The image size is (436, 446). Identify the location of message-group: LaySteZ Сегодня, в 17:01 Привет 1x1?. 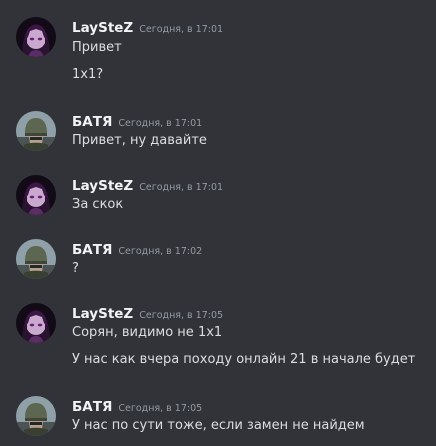
(218, 49).